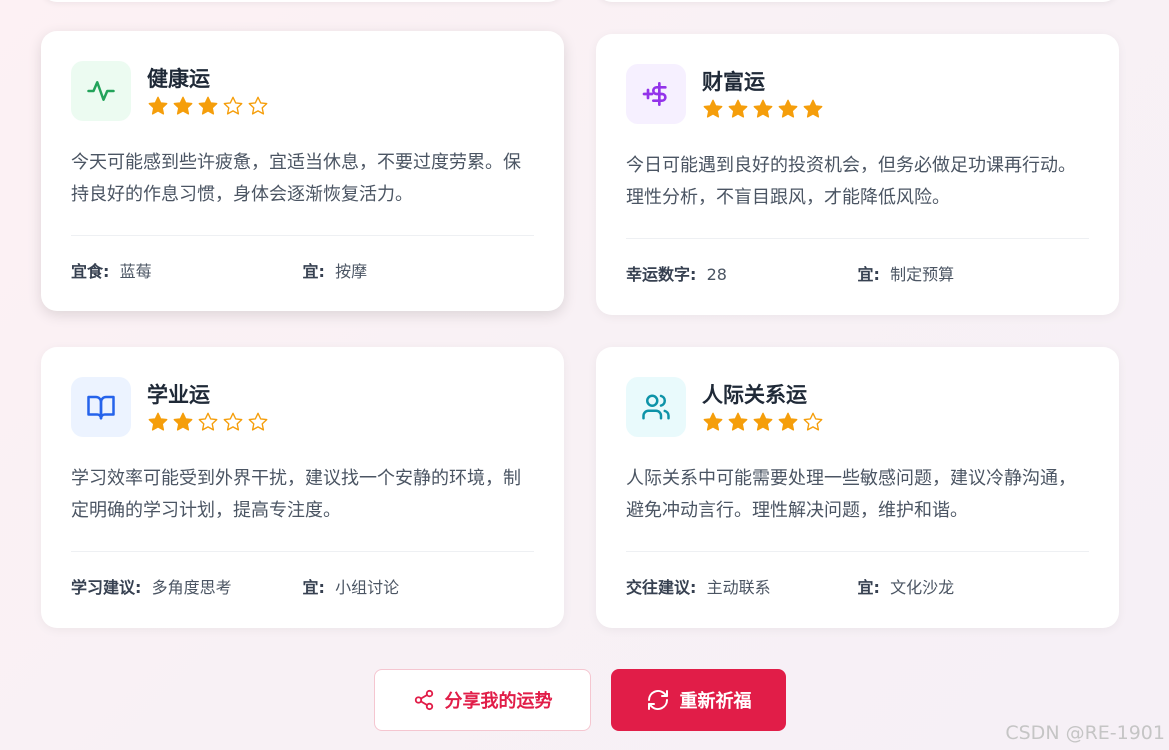 This screenshot has width=1169, height=750. I want to click on book-icon, so click(101, 407).